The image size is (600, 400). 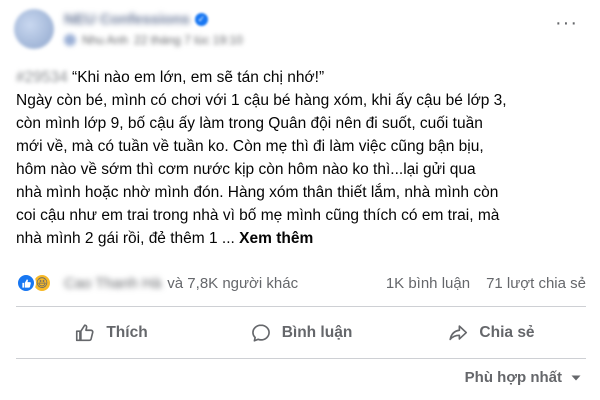 What do you see at coordinates (276, 238) in the screenshot?
I see `see-more-link: Xem thêm` at bounding box center [276, 238].